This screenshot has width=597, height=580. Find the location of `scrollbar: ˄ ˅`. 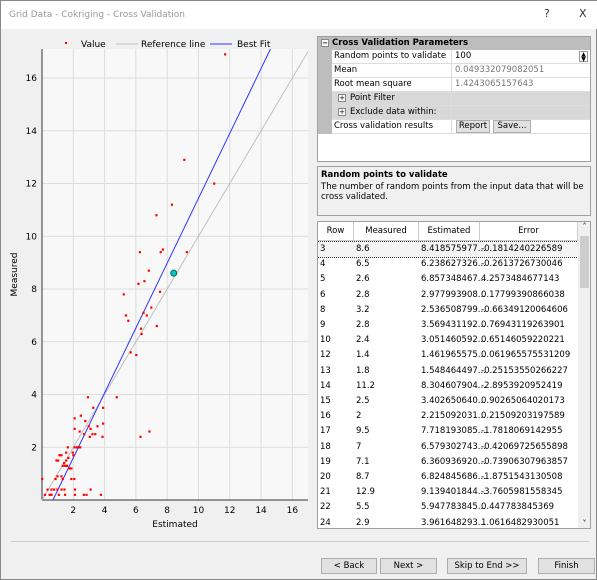

scrollbar: ˄ ˅ is located at coordinates (584, 375).